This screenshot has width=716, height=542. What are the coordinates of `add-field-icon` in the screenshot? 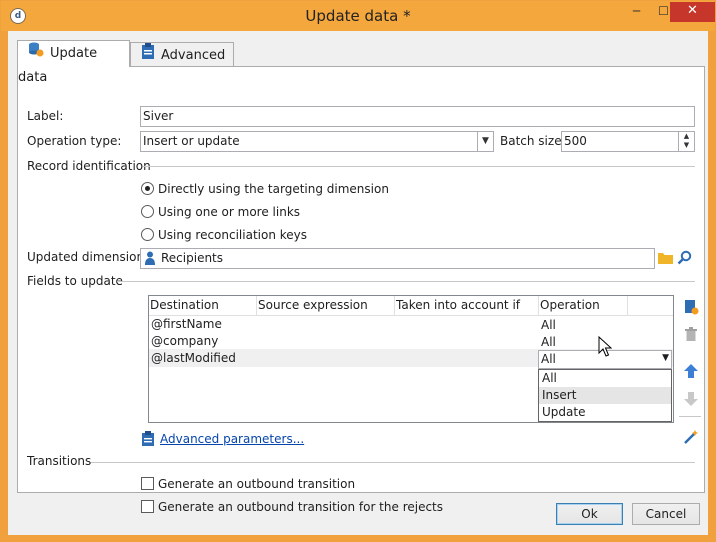 It's located at (691, 307).